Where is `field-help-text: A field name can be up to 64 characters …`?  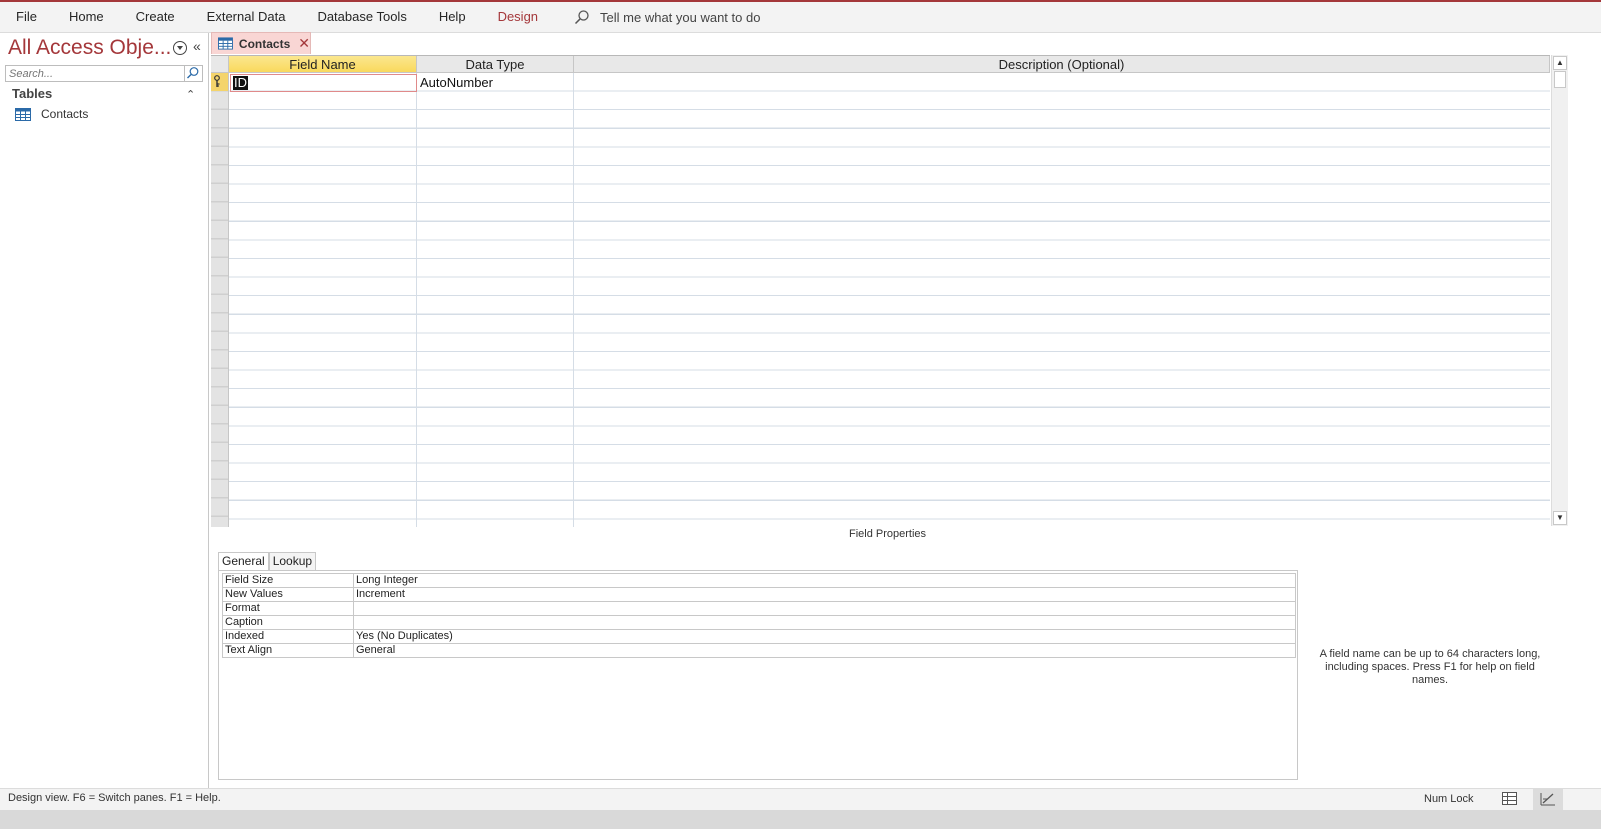 field-help-text: A field name can be up to 64 characters … is located at coordinates (1430, 667).